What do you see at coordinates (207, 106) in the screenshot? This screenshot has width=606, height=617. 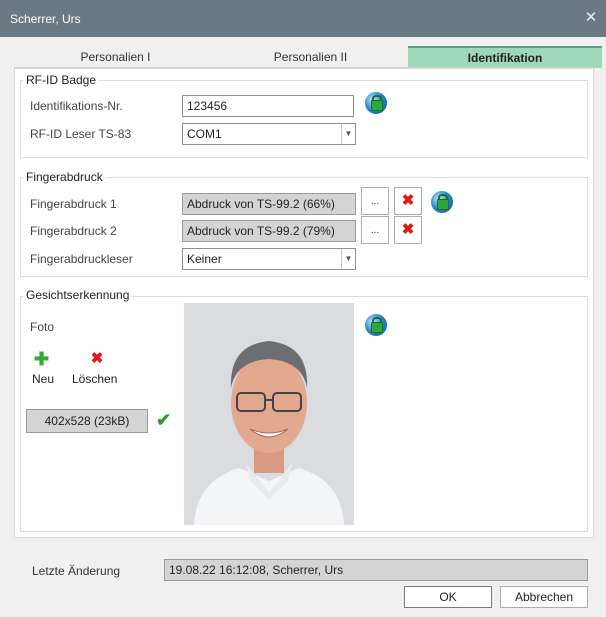 I see `id-number-value: 123456` at bounding box center [207, 106].